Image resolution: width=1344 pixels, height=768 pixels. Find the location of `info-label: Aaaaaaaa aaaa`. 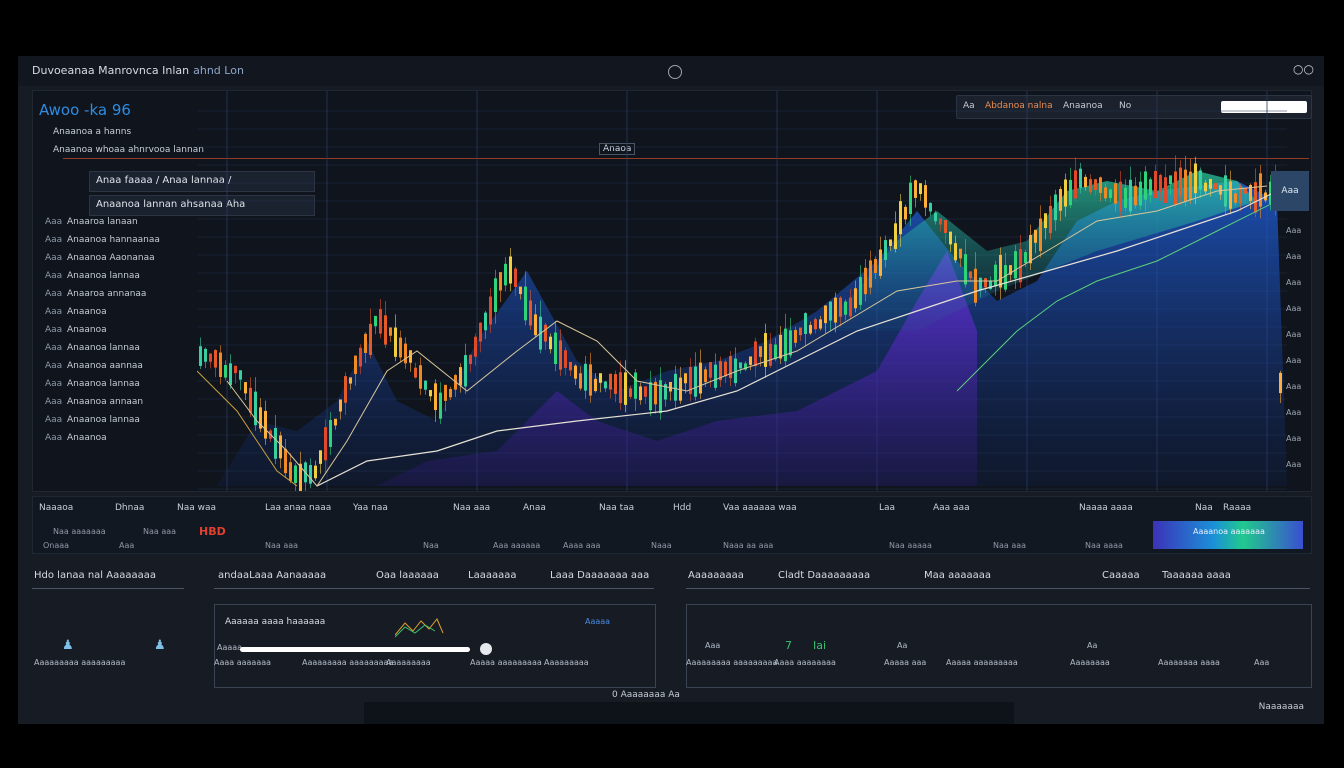

info-label: Aaaaaaaa aaaa is located at coordinates (1189, 662).